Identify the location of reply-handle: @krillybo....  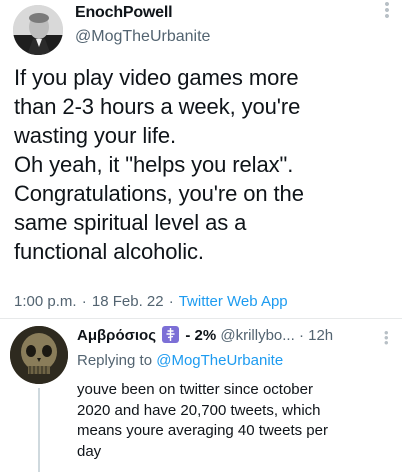
(257, 335).